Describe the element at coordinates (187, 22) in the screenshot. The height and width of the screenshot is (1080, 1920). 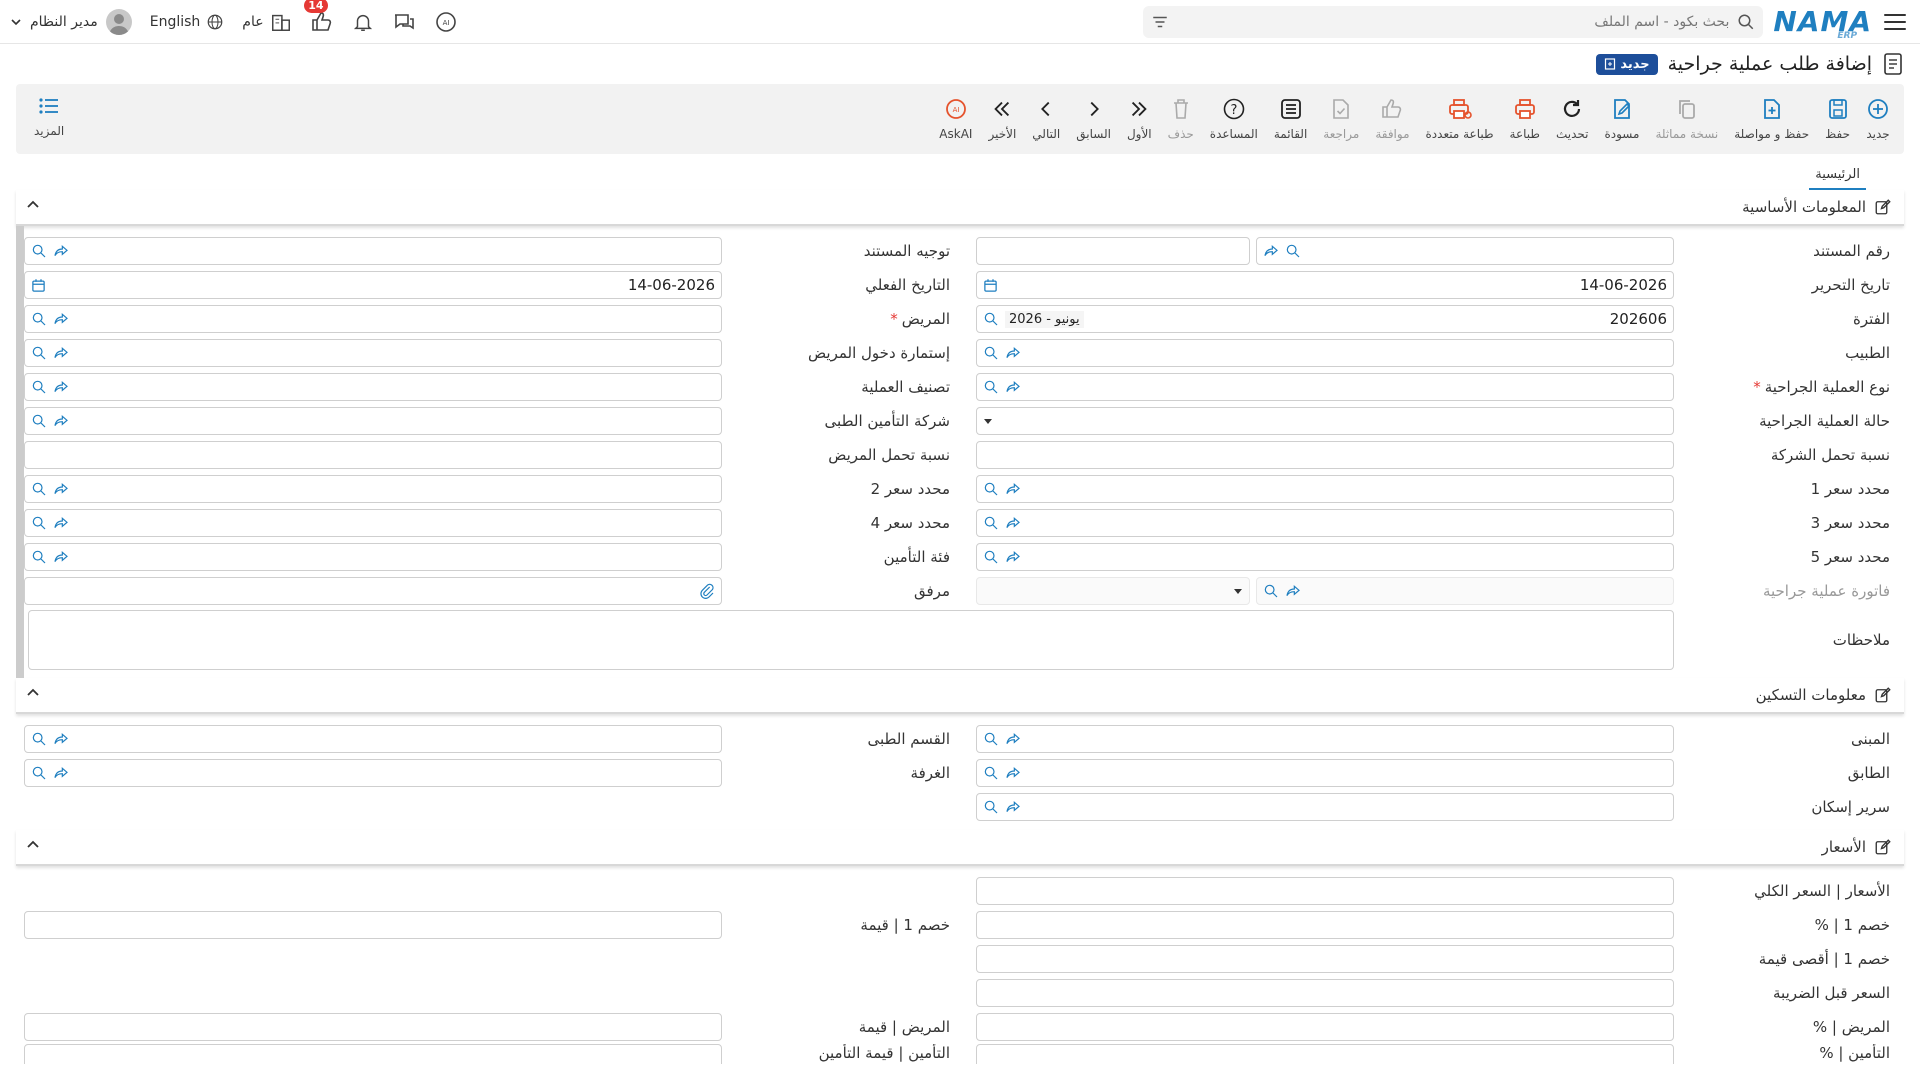
I see `language-switch: English` at that location.